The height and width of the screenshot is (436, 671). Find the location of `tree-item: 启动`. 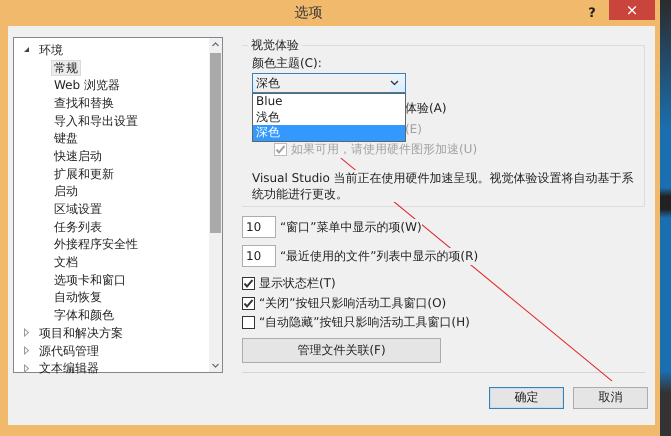

tree-item: 启动 is located at coordinates (66, 191).